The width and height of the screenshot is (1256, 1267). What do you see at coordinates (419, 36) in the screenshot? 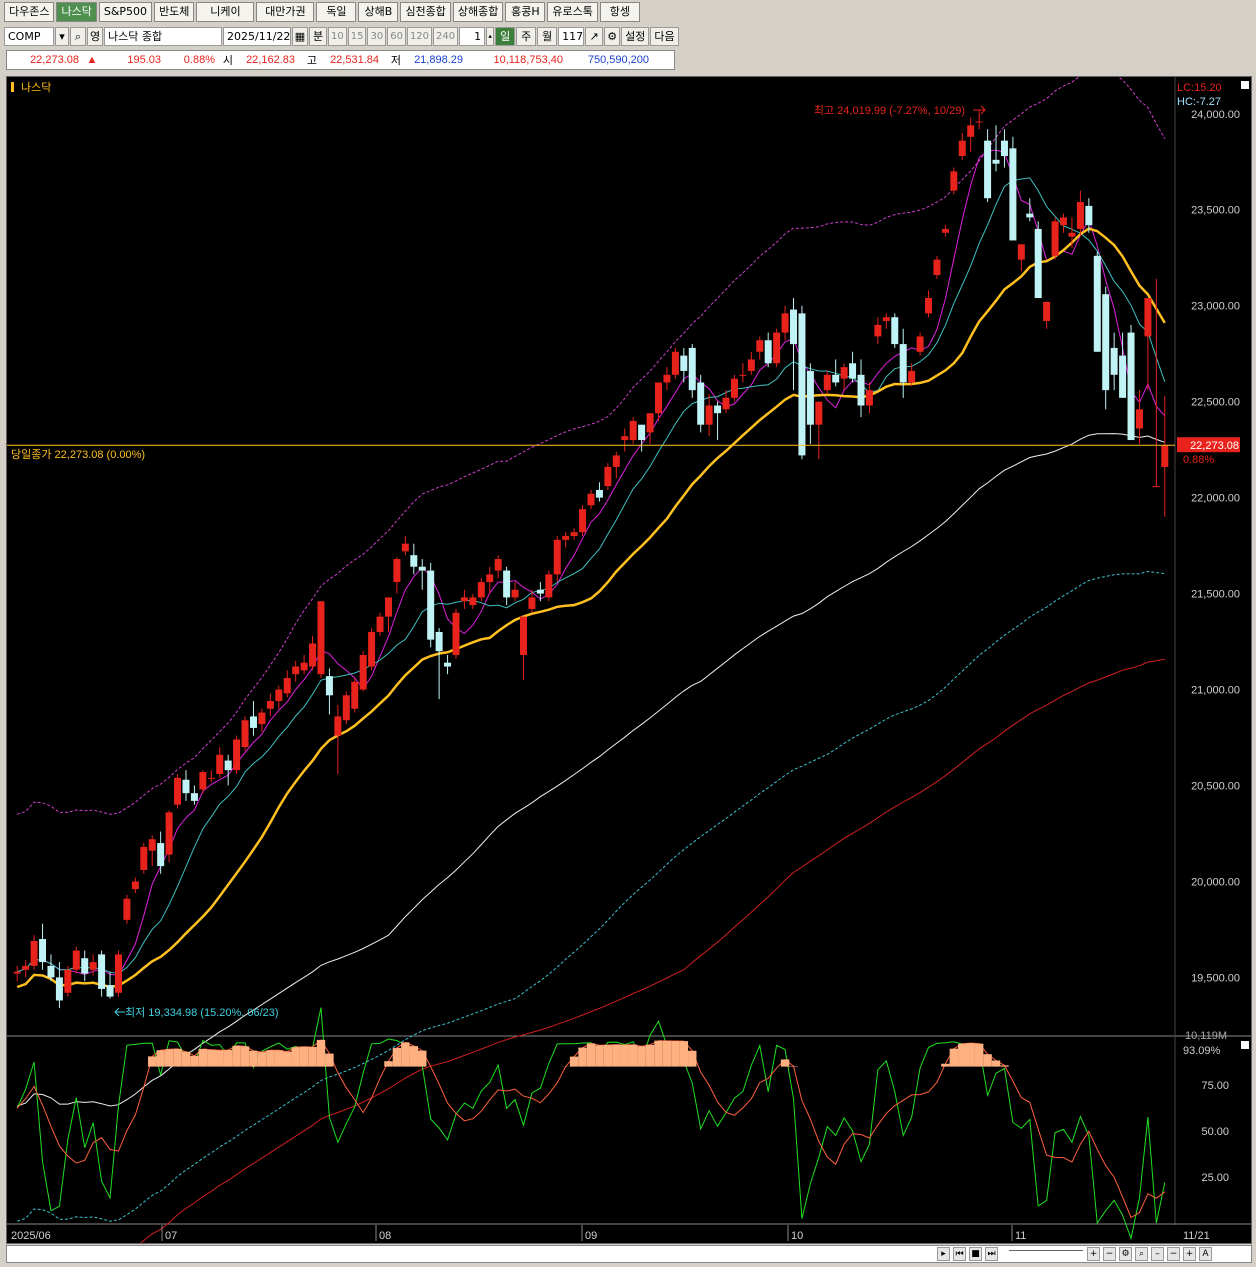
I see `period-120: 120` at bounding box center [419, 36].